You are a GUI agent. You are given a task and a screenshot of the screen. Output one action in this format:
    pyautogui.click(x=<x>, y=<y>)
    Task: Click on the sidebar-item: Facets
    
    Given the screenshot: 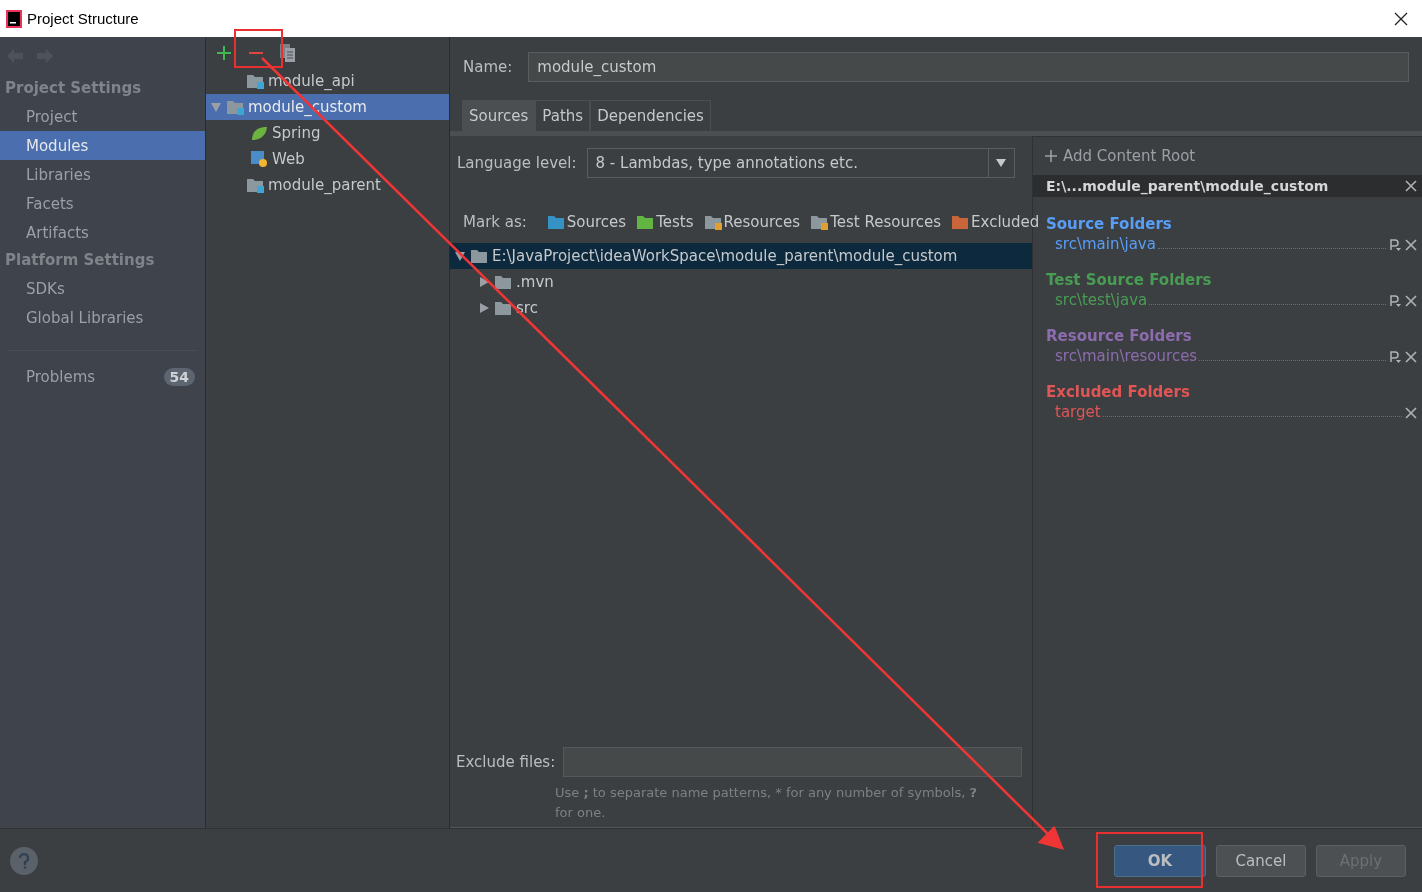 What is the action you would take?
    pyautogui.click(x=102, y=203)
    